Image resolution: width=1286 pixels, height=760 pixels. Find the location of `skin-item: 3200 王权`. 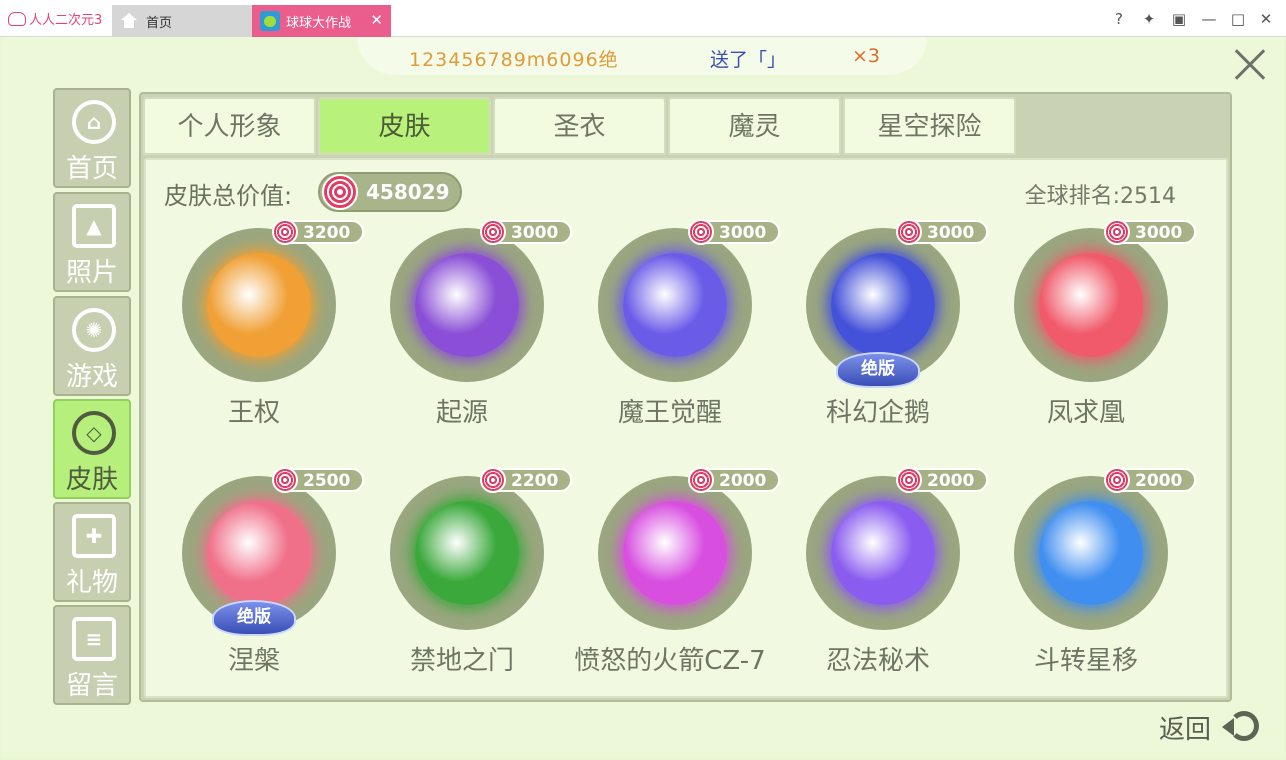

skin-item: 3200 王权 is located at coordinates (257, 342).